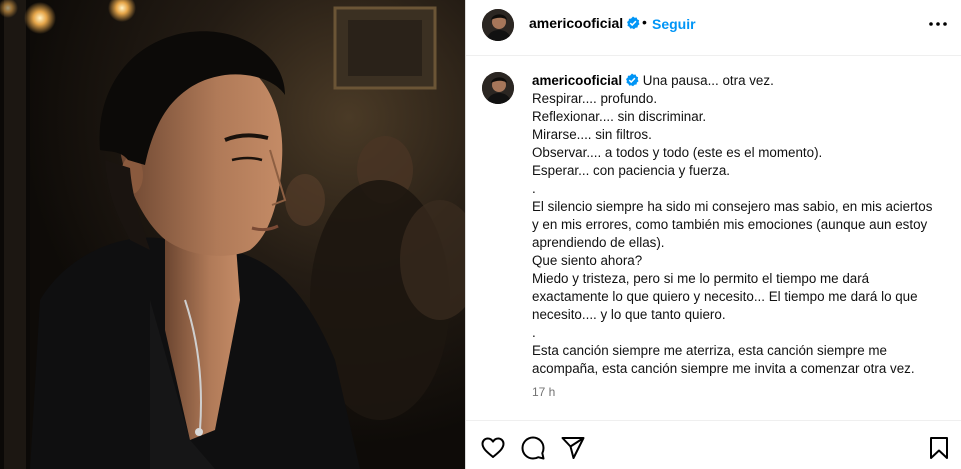 The width and height of the screenshot is (961, 469). I want to click on save-button, so click(939, 448).